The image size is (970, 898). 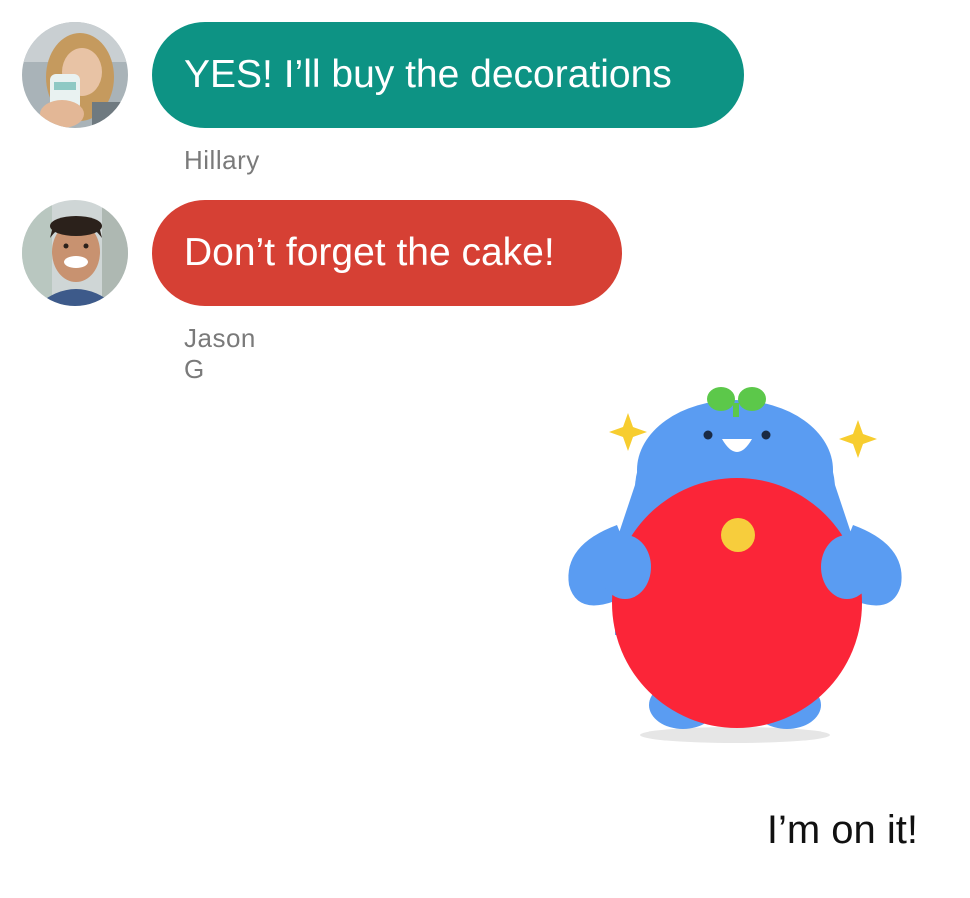 I want to click on avatar-hillary-image, so click(x=75, y=75).